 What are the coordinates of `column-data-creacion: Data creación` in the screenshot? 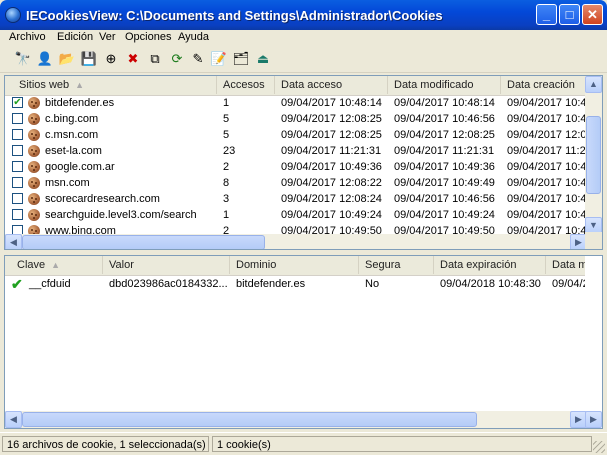 It's located at (546, 85).